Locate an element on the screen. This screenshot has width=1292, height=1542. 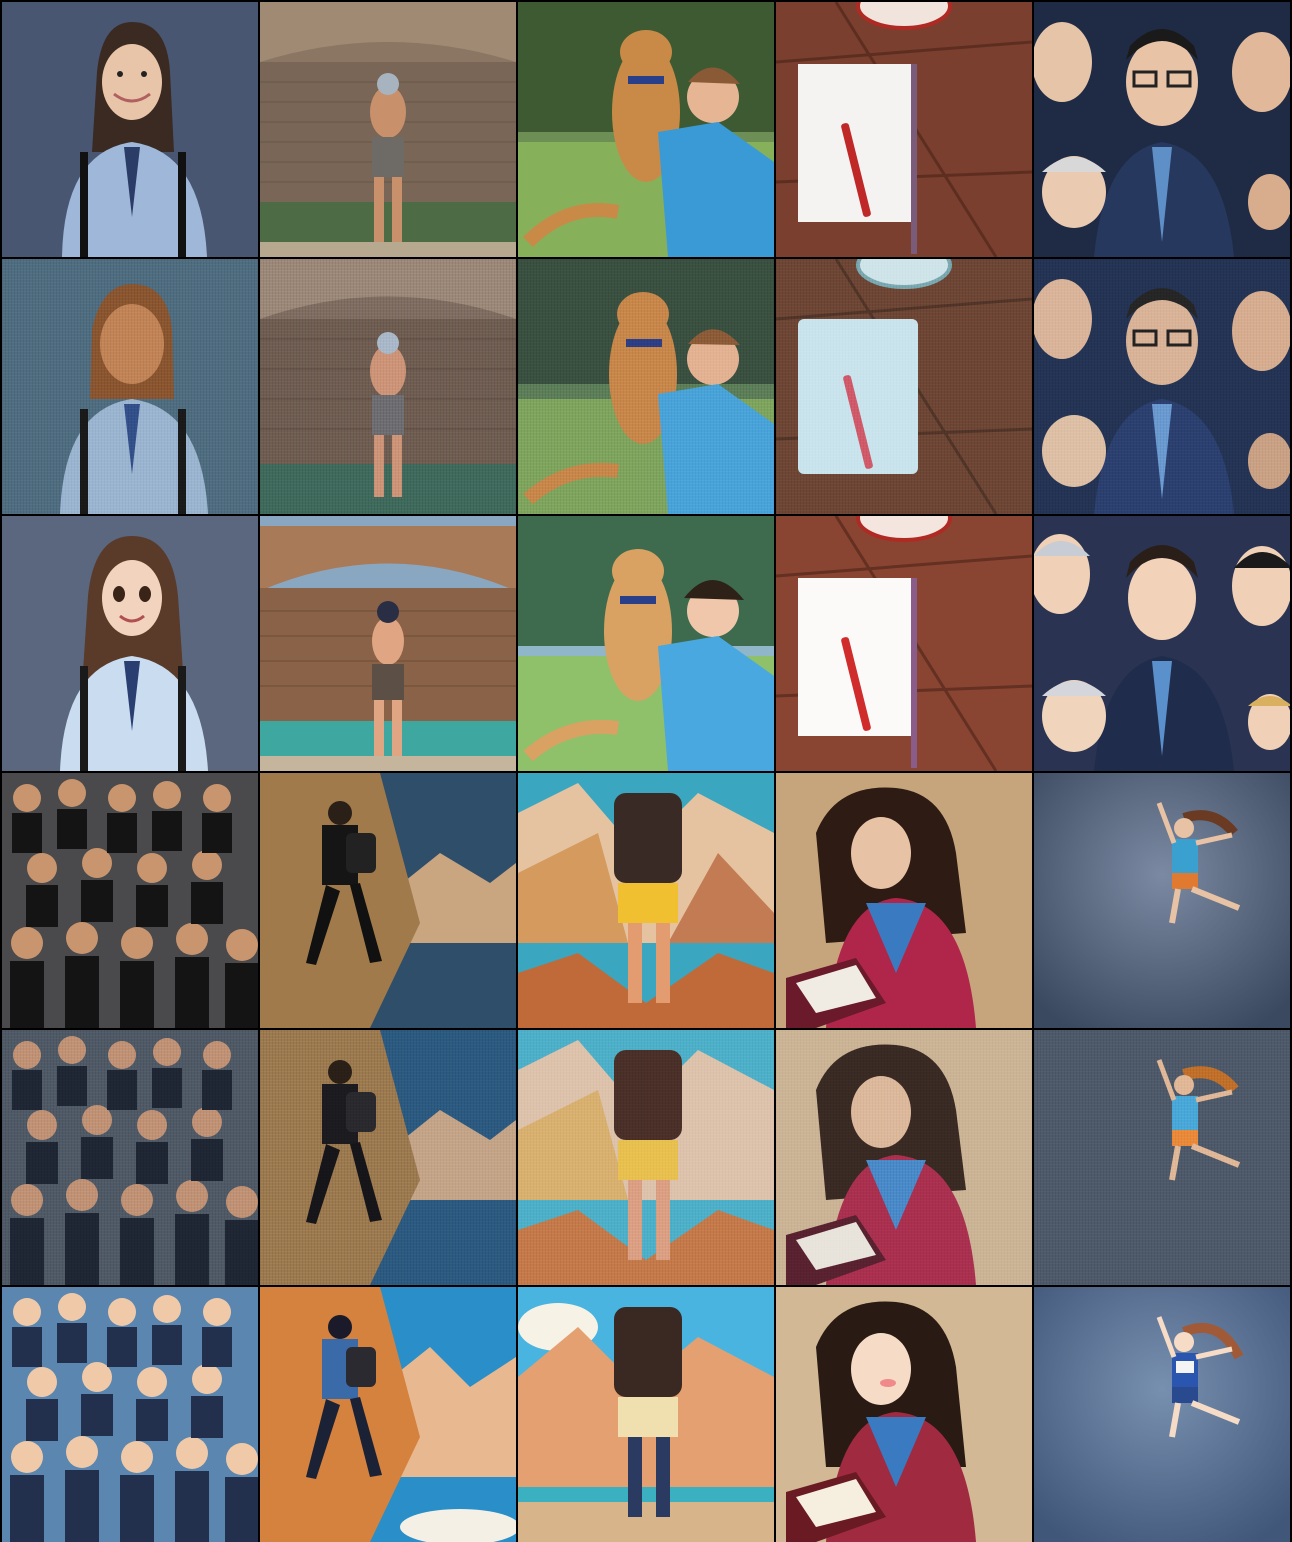
jumping-girl-image is located at coordinates (1162, 900).